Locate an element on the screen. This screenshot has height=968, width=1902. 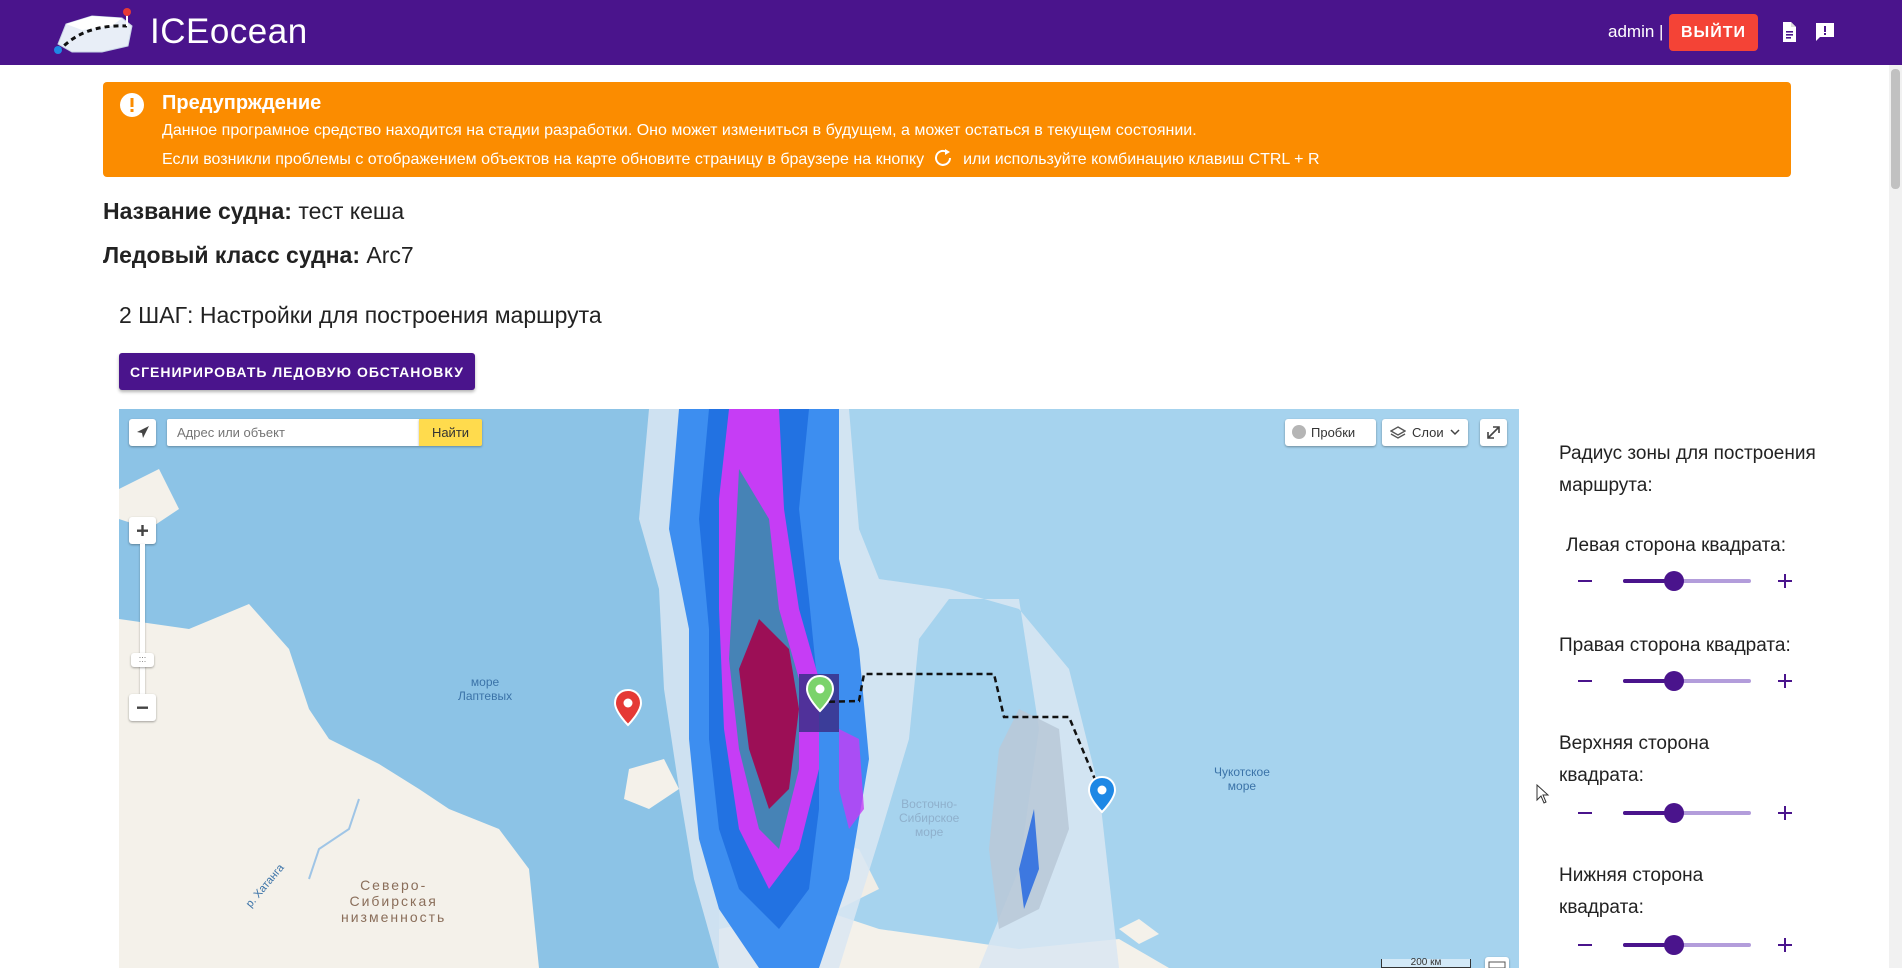
zoom-in-button is located at coordinates (142, 530).